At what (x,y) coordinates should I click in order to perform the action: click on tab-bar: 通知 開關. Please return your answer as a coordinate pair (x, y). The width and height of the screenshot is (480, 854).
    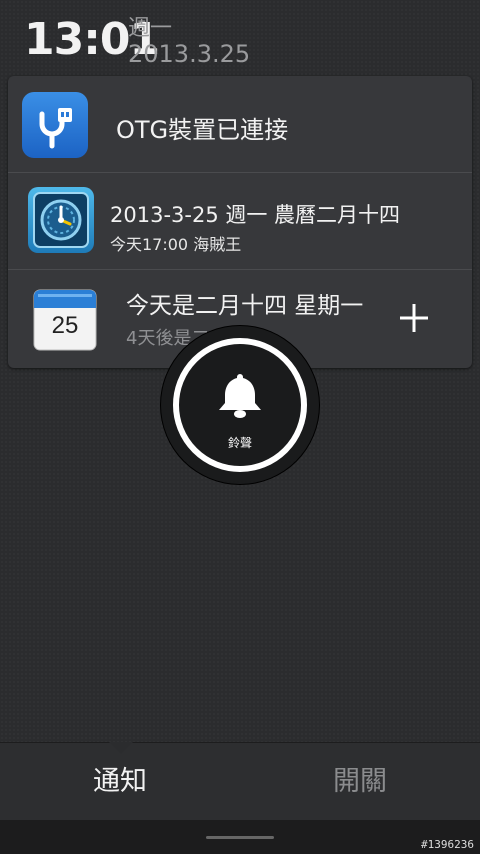
    Looking at the image, I should click on (240, 781).